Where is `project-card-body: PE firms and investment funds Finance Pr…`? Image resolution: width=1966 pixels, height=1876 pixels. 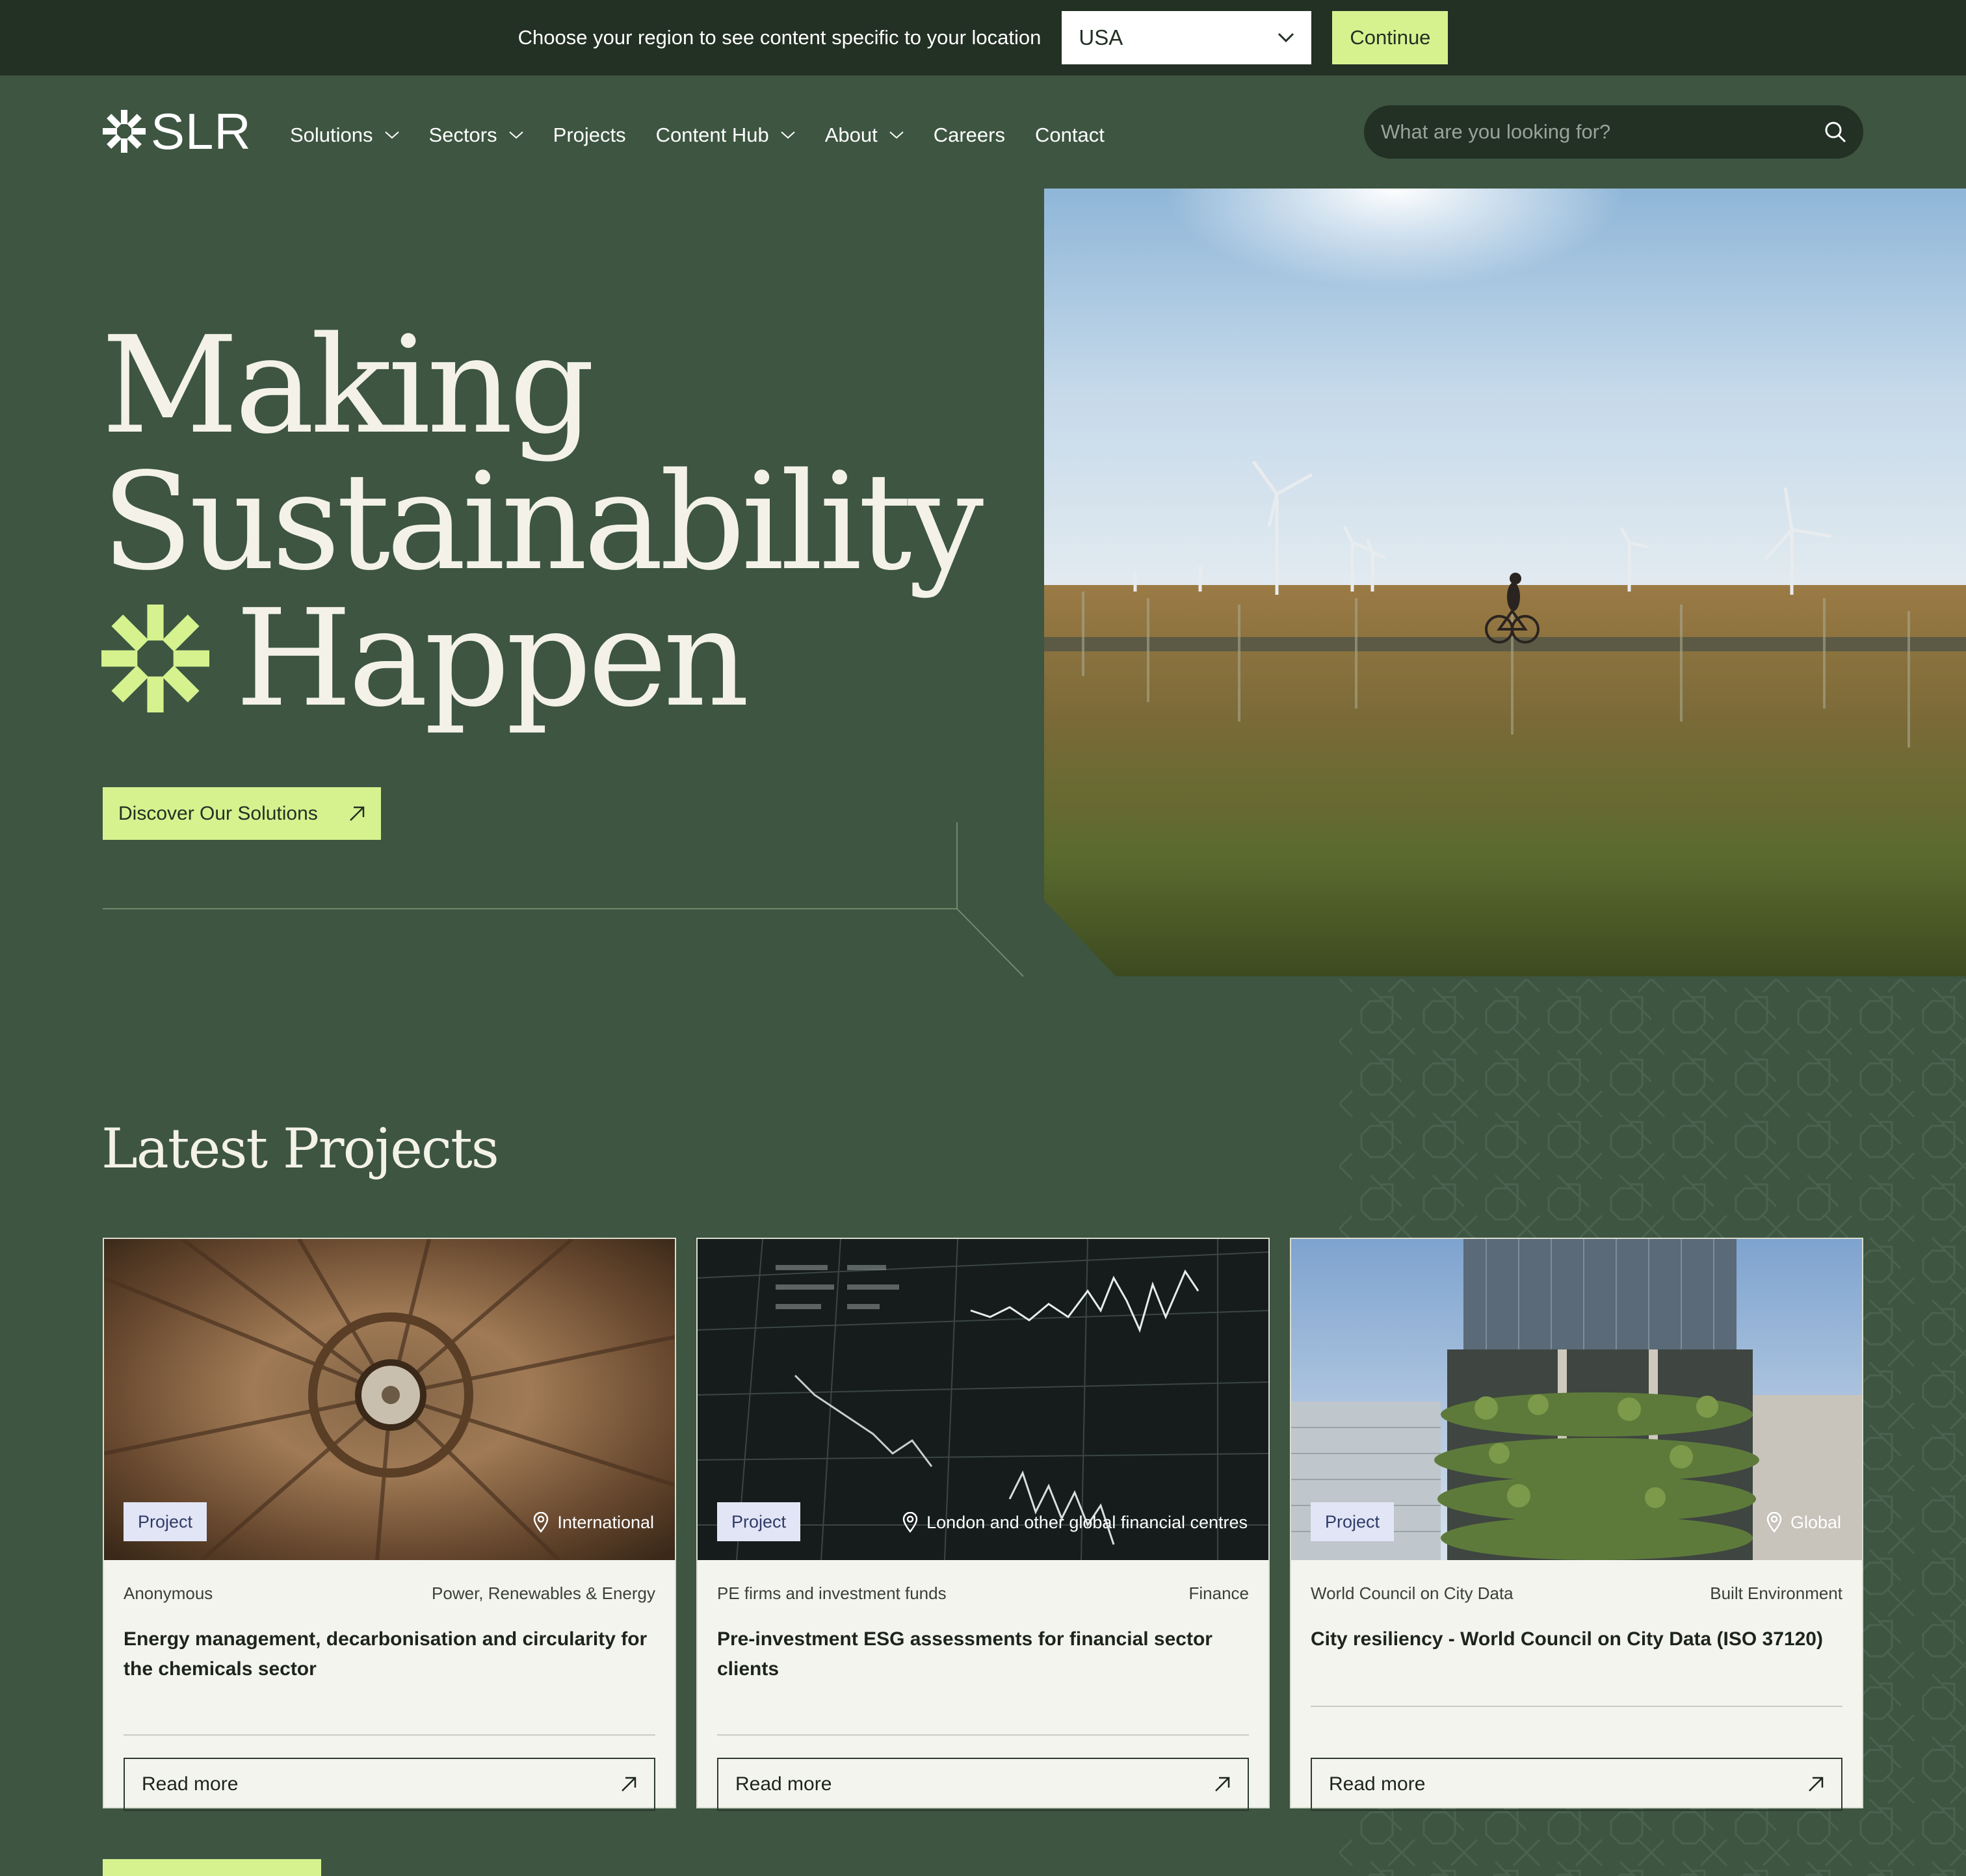
project-card-body: PE firms and investment funds Finance Pr… is located at coordinates (983, 1707).